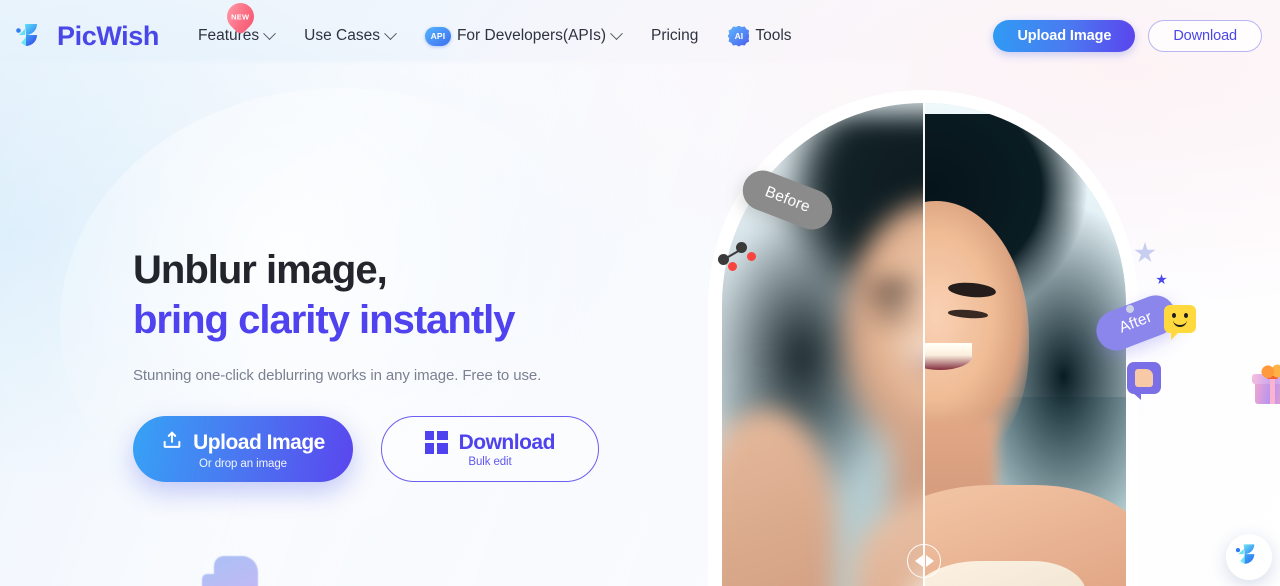  What do you see at coordinates (1064, 36) in the screenshot?
I see `nav-upload-image-button: Upload Image` at bounding box center [1064, 36].